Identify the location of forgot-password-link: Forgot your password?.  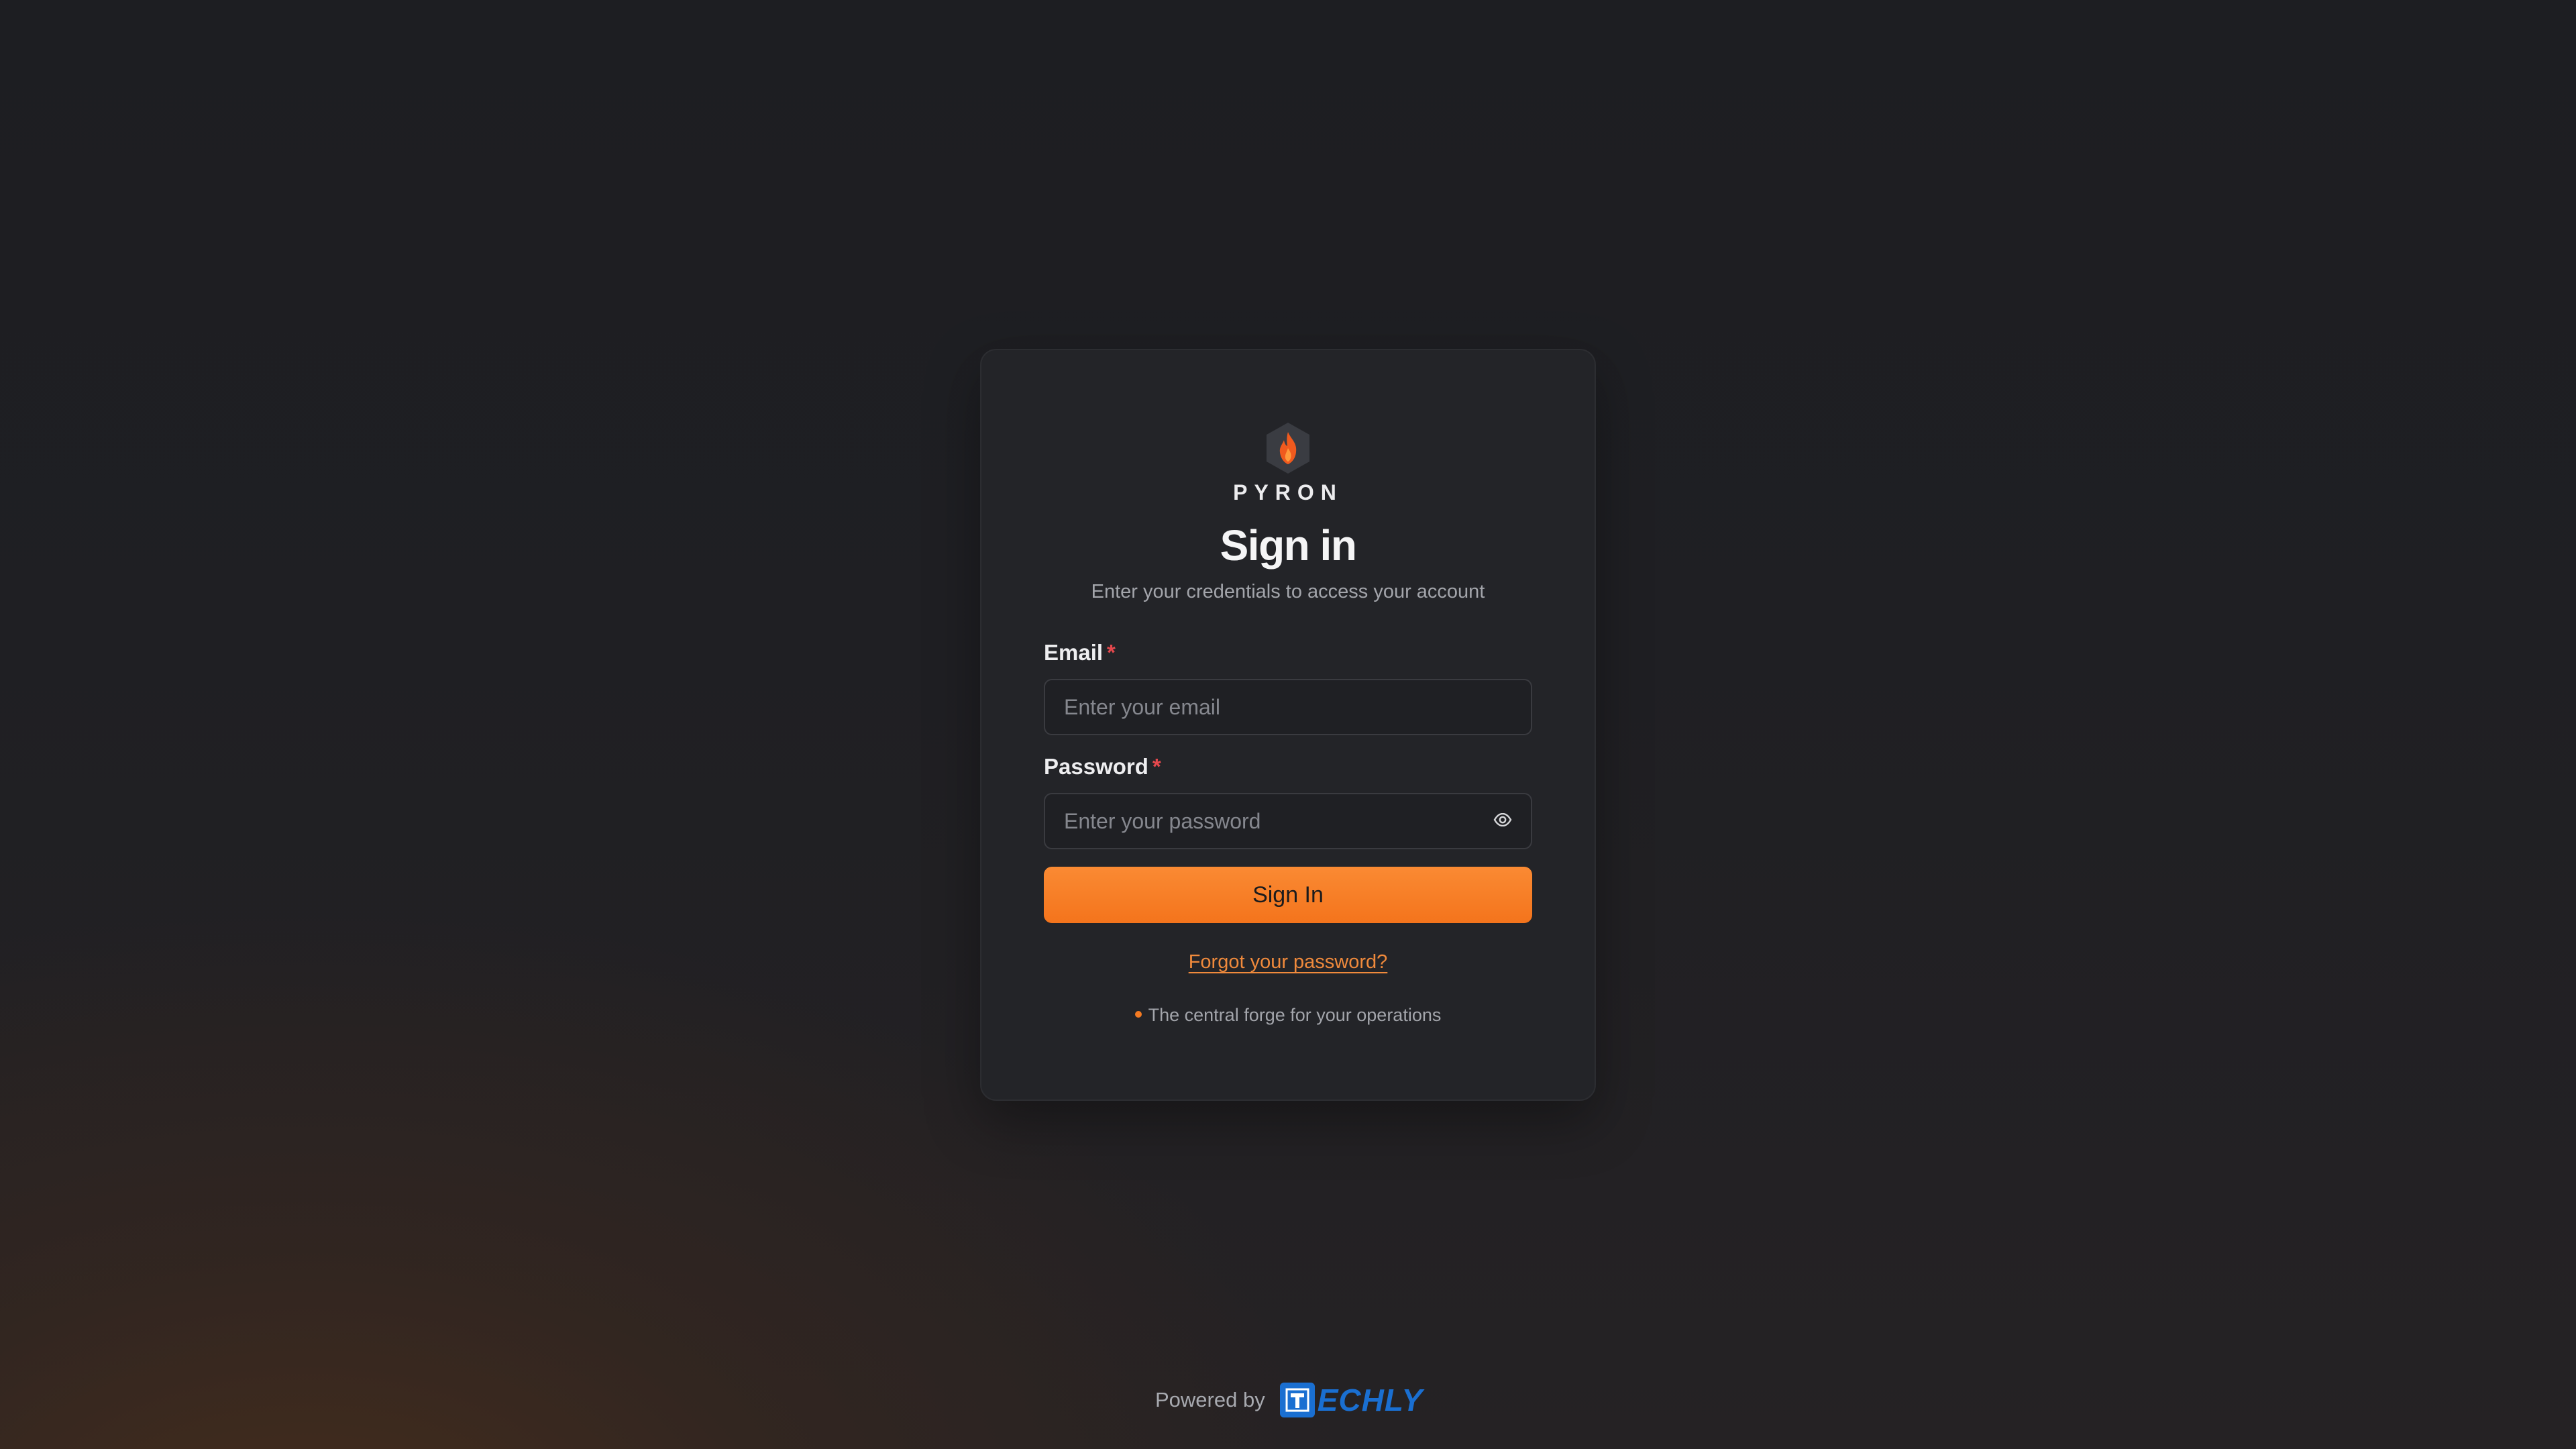
(1288, 962).